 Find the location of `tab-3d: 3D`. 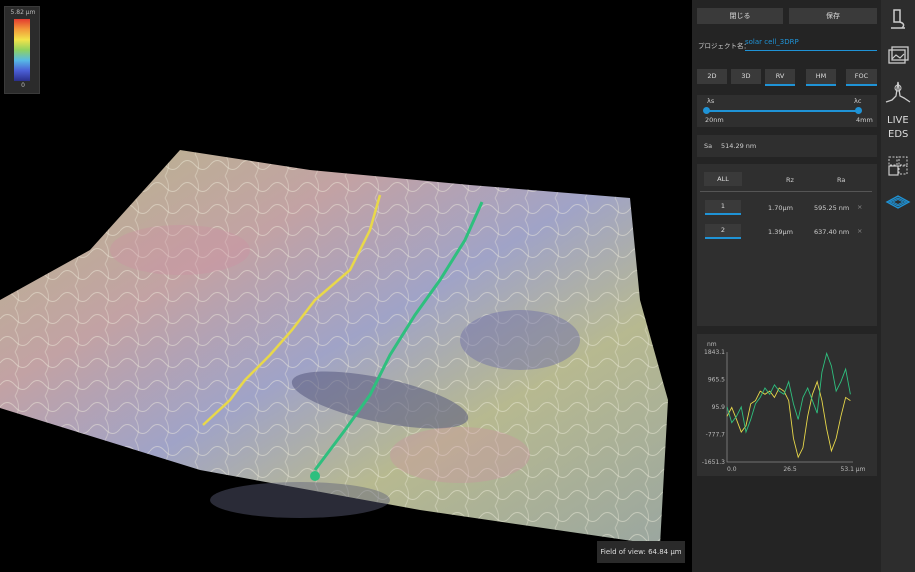

tab-3d: 3D is located at coordinates (746, 76).